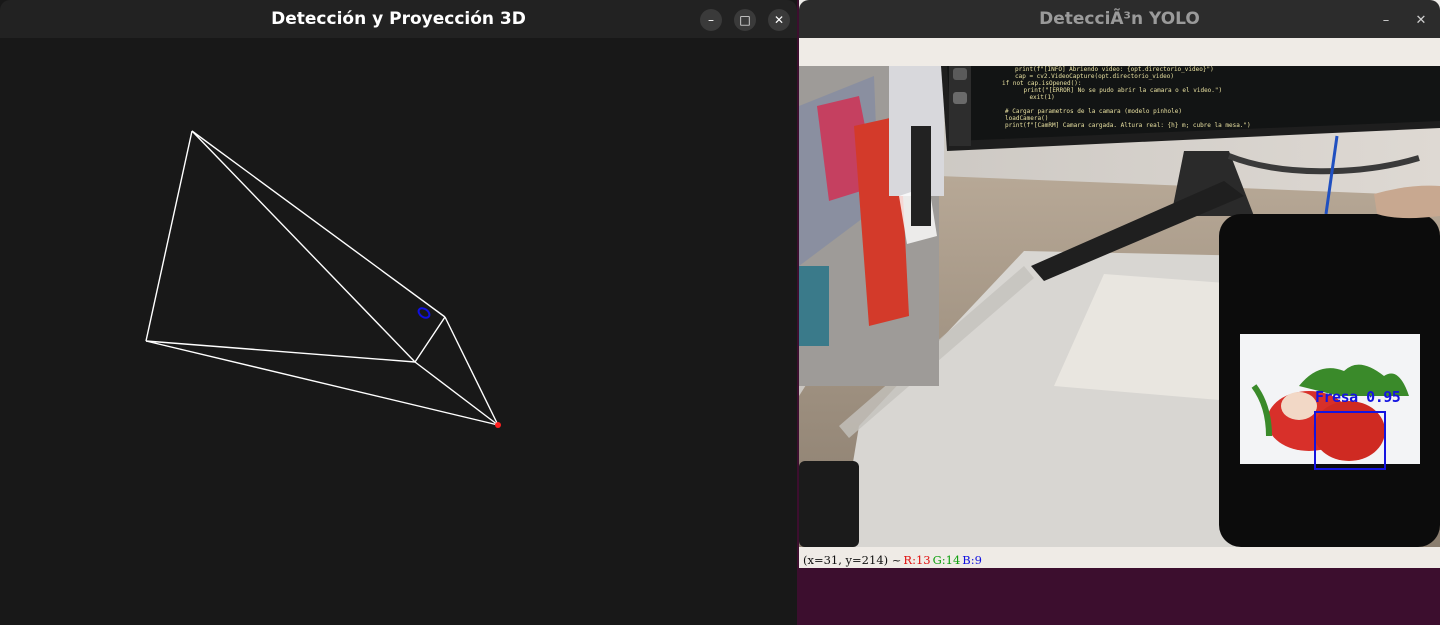 This screenshot has height=625, width=1440. Describe the element at coordinates (1119, 52) in the screenshot. I see `image-toolbar` at that location.